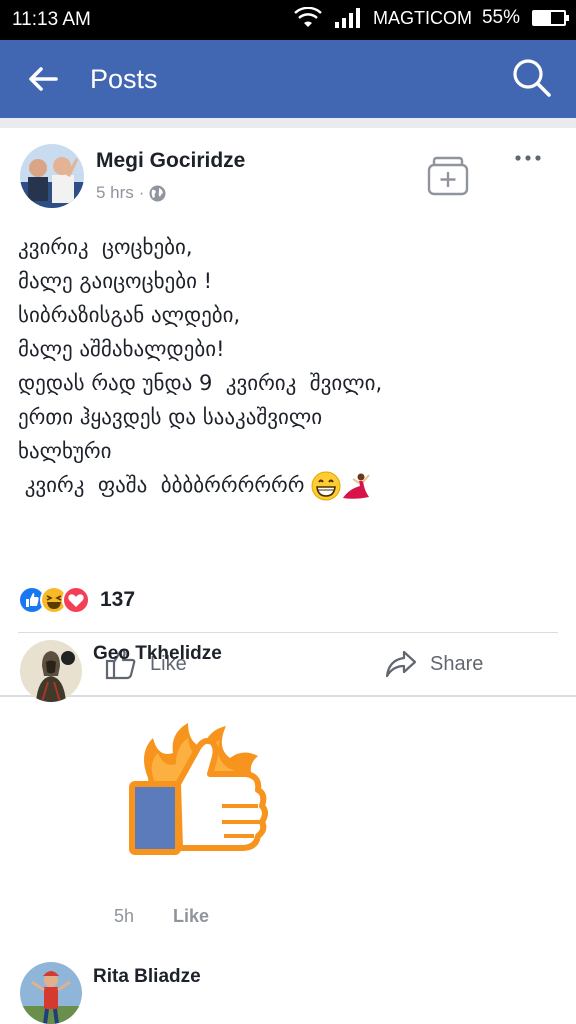  I want to click on share-icon, so click(401, 664).